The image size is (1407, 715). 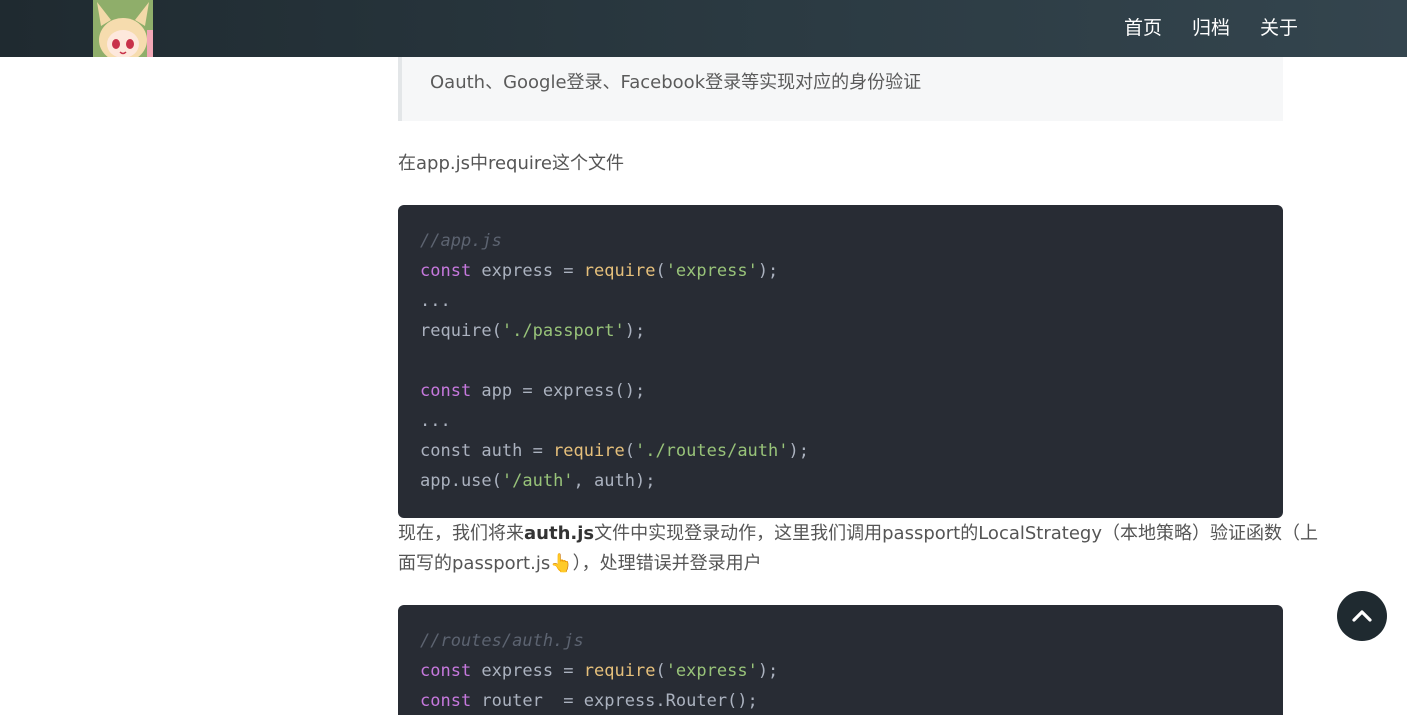 I want to click on nav-links: 首页 归档 关于, so click(x=1211, y=28).